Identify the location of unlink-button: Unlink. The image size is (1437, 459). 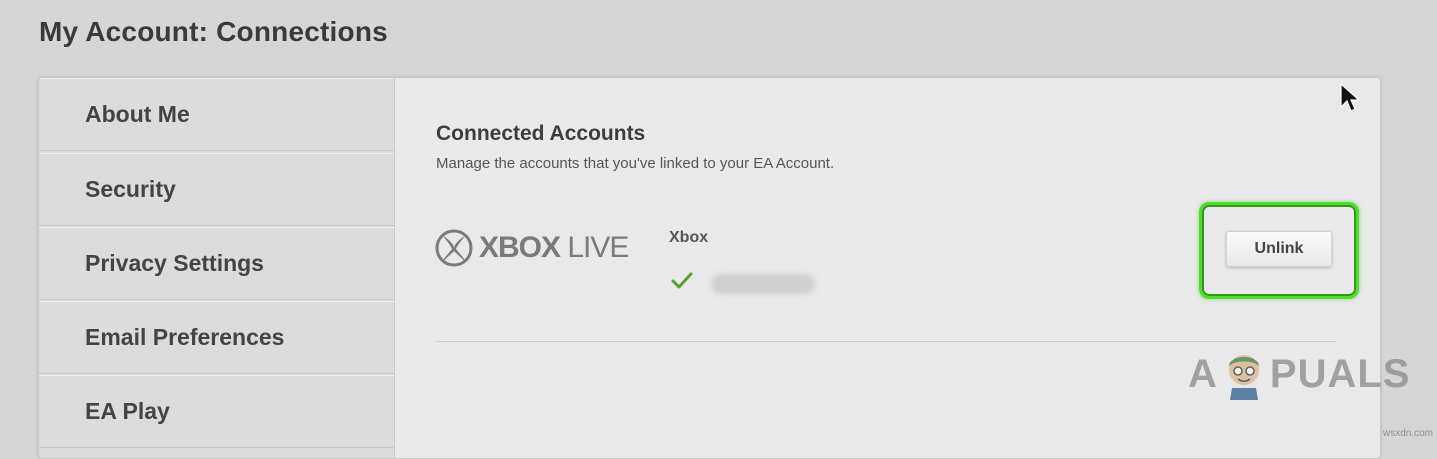
(1279, 249).